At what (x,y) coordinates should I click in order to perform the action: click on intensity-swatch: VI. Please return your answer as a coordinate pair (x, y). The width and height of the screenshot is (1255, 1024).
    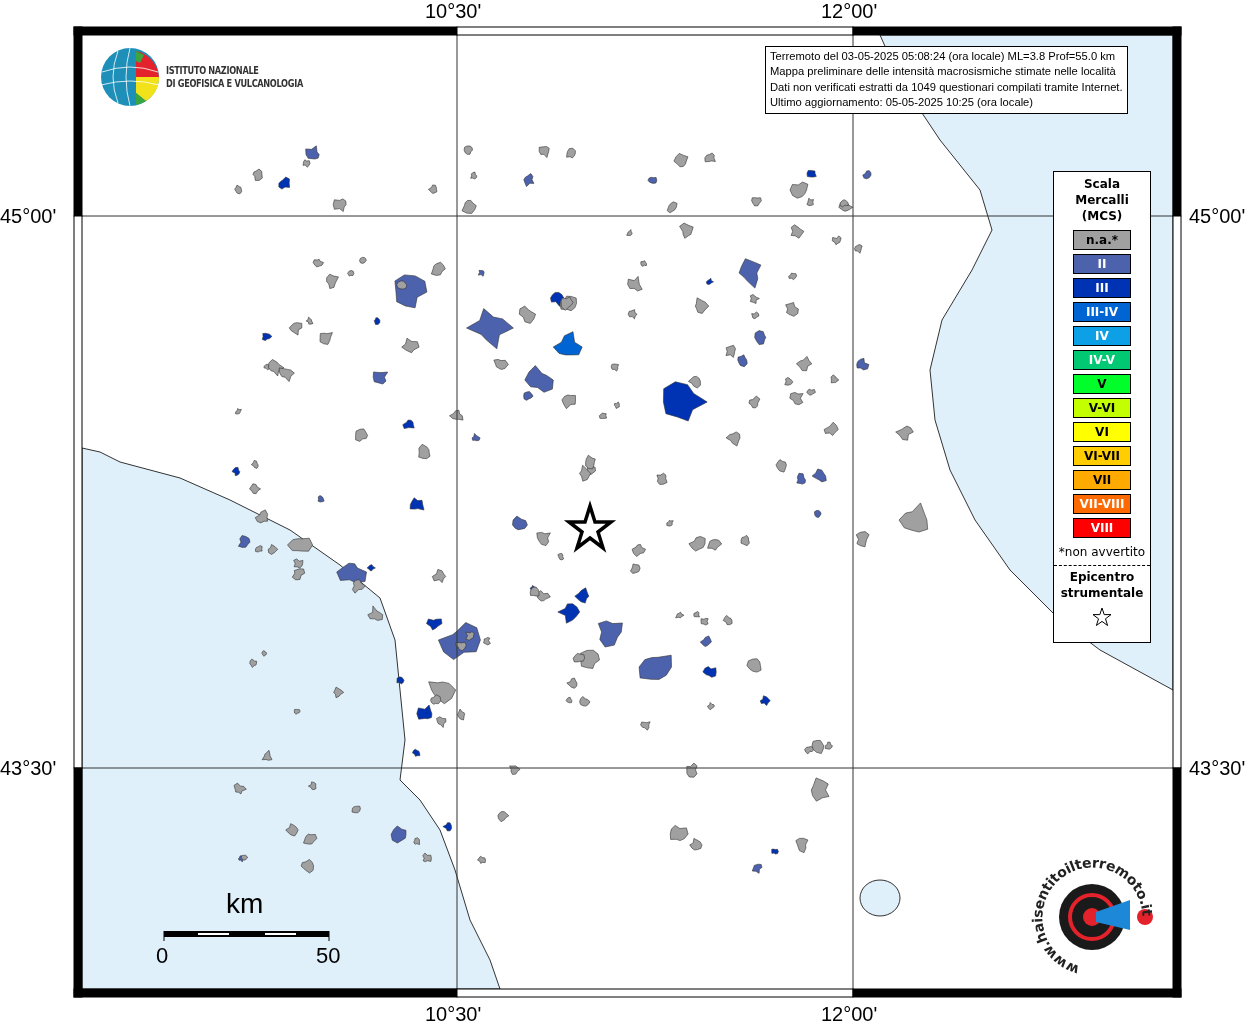
    Looking at the image, I should click on (1102, 432).